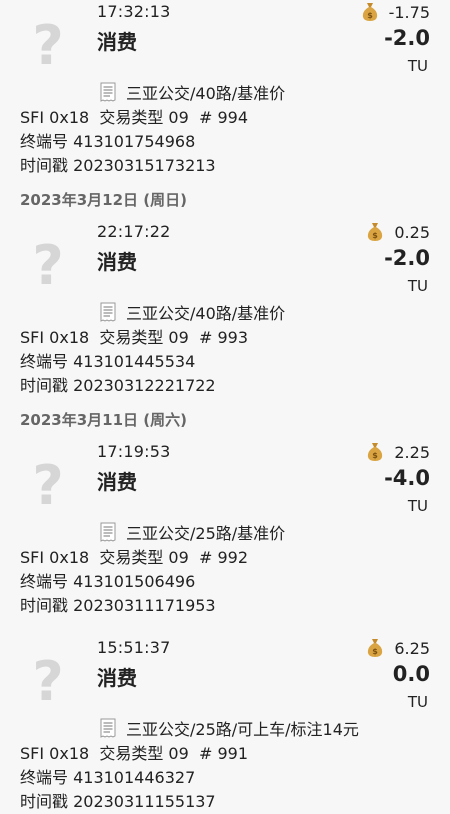 This screenshot has height=814, width=450. I want to click on balance-value: 2.25, so click(412, 452).